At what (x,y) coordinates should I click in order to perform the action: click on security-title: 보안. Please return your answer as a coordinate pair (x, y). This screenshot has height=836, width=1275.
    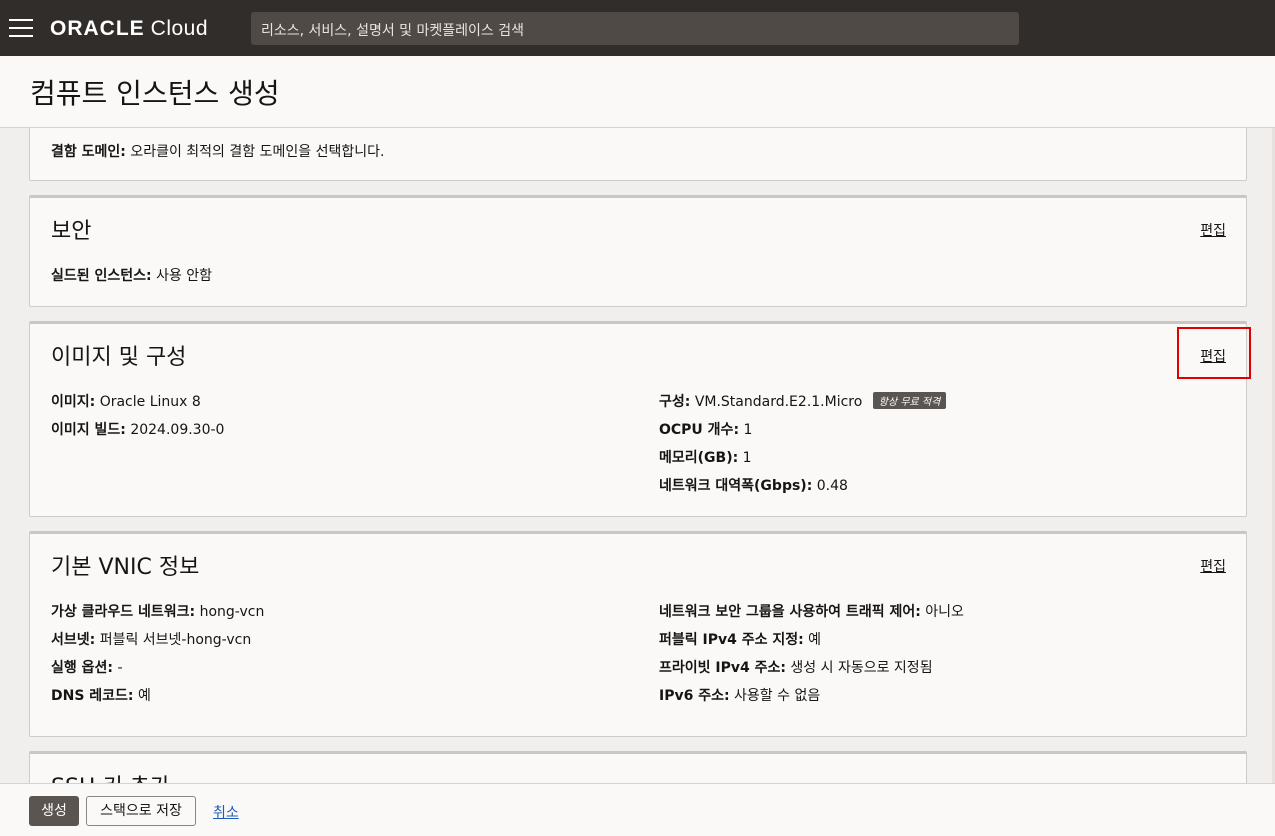
    Looking at the image, I should click on (71, 231).